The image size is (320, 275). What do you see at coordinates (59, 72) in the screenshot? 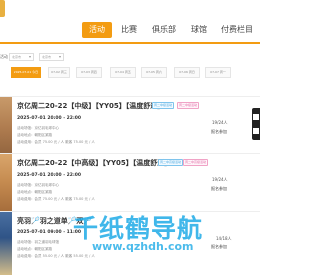
I see `date-chip: 07-02 周三` at bounding box center [59, 72].